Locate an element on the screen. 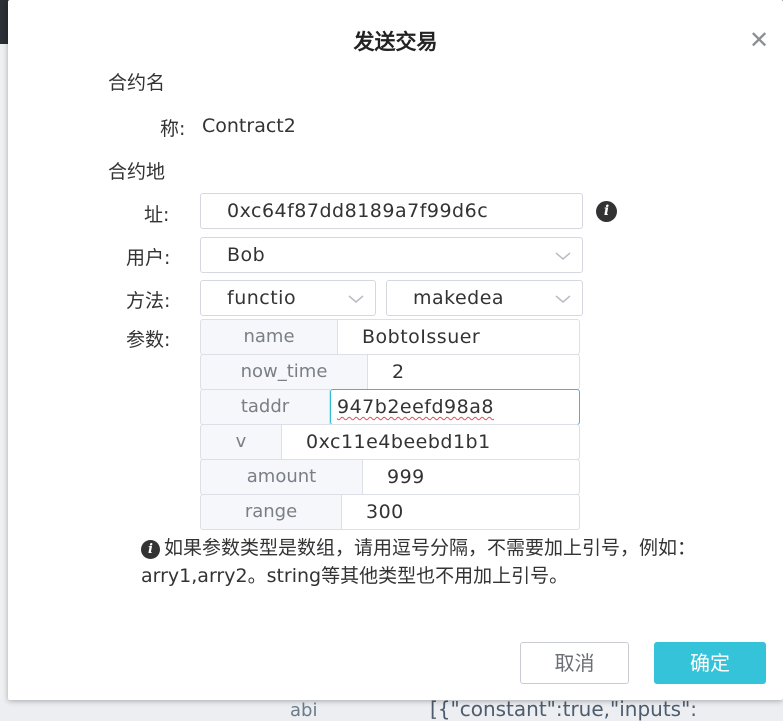 The height and width of the screenshot is (721, 783). param-value-text: 947b2eefd98a8 is located at coordinates (415, 407).